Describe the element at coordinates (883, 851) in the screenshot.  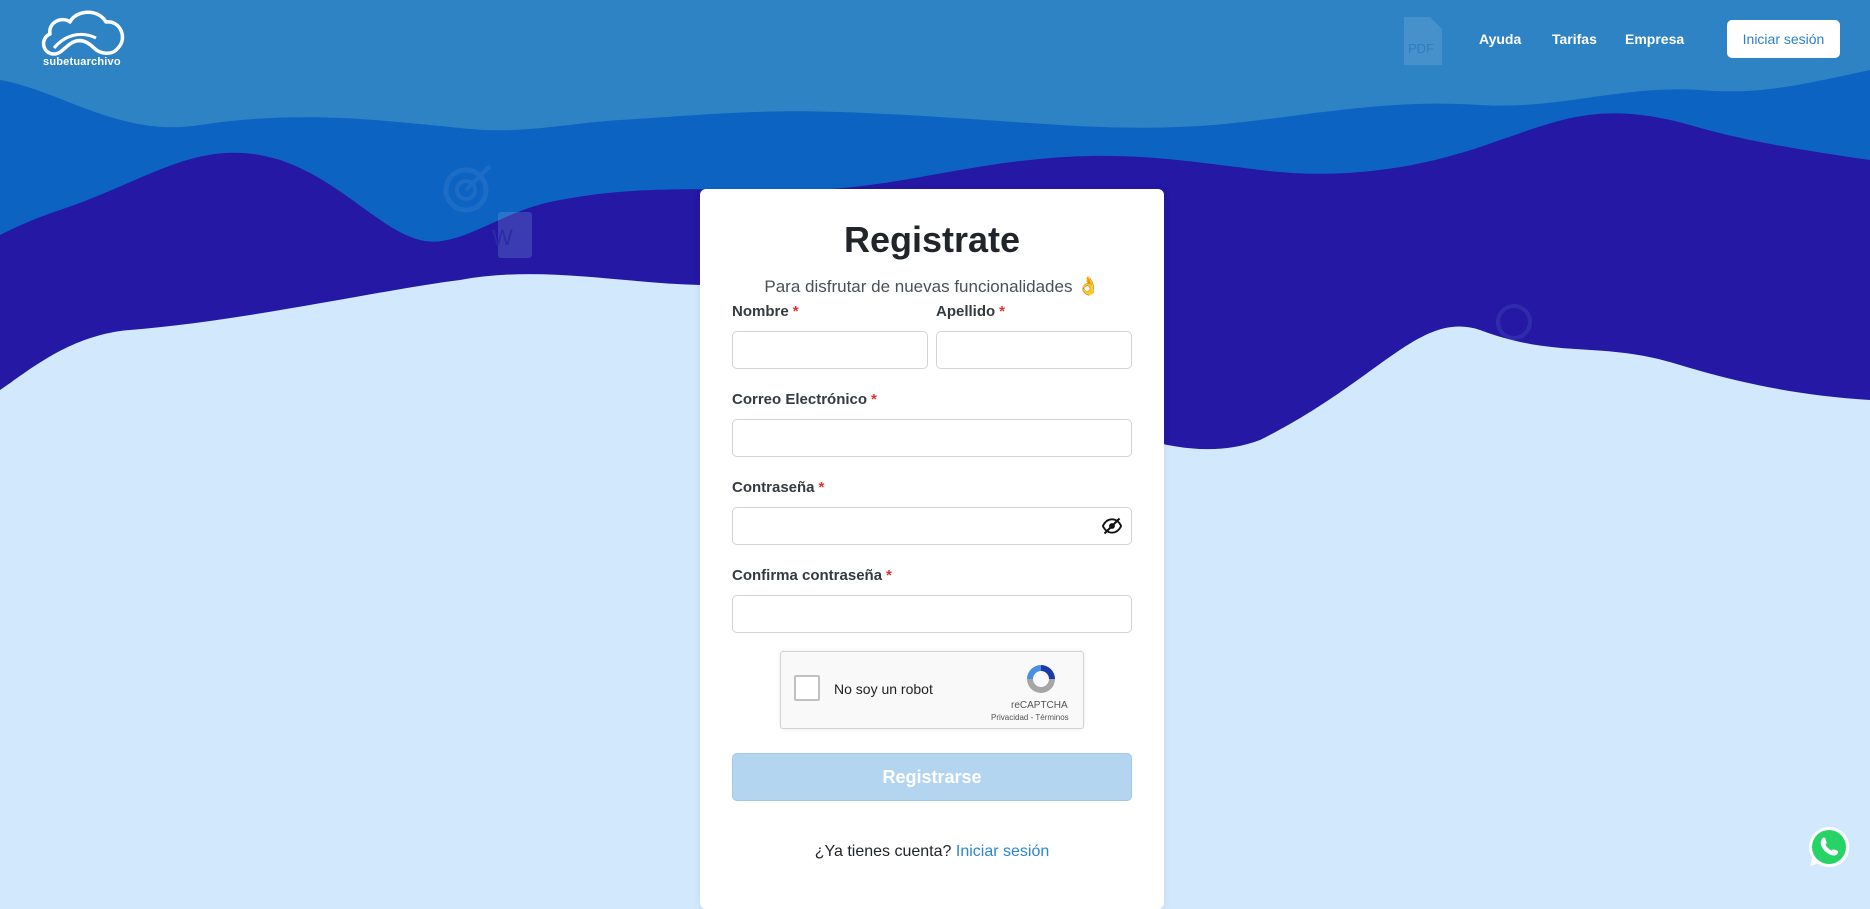
I see `account-question: ¿Ya tienes cuenta?` at that location.